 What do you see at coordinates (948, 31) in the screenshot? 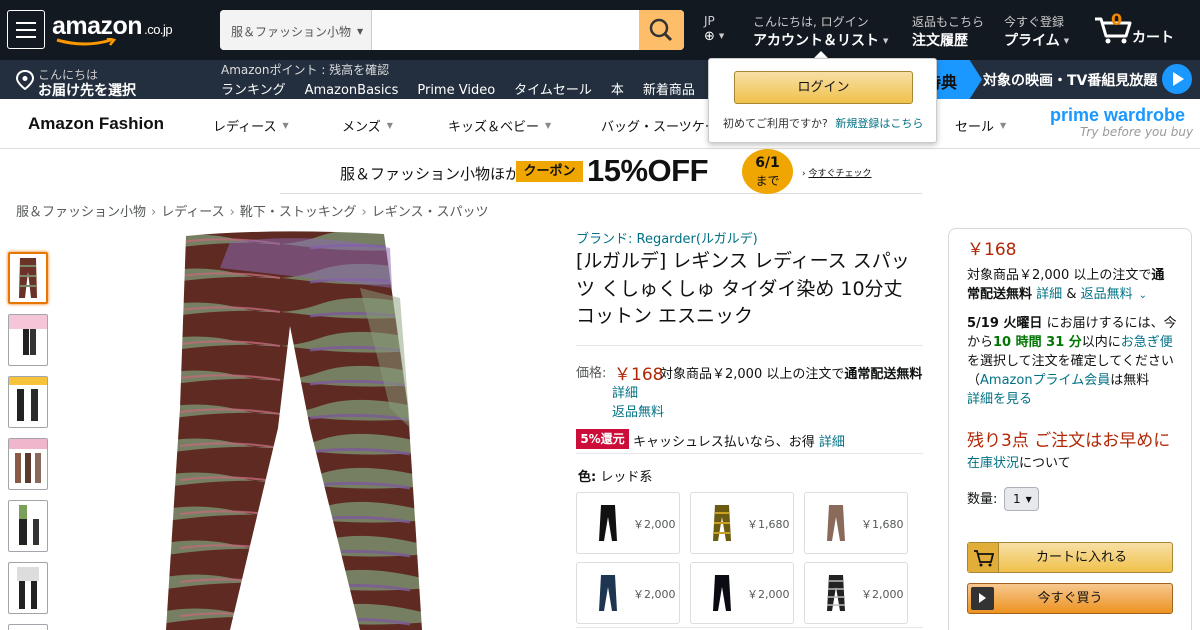
I see `orders-link: 返品もこちら 注文履歴` at bounding box center [948, 31].